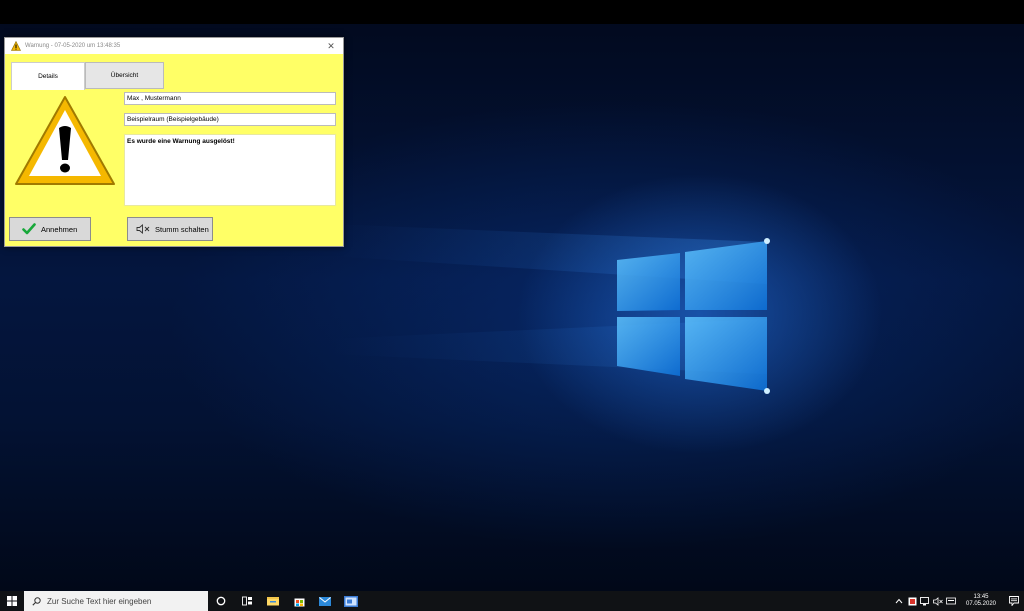 Image resolution: width=1024 pixels, height=611 pixels. I want to click on store-icon, so click(299, 602).